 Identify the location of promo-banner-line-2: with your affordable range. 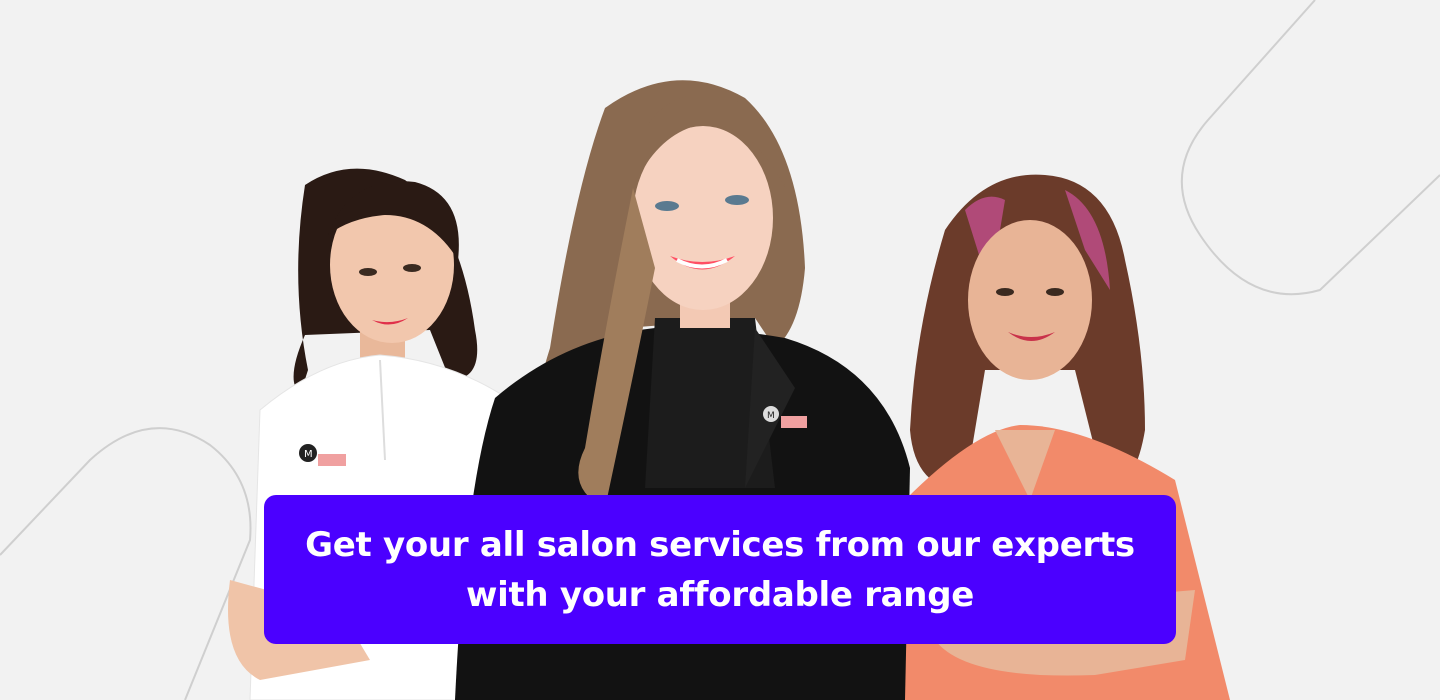
(720, 594).